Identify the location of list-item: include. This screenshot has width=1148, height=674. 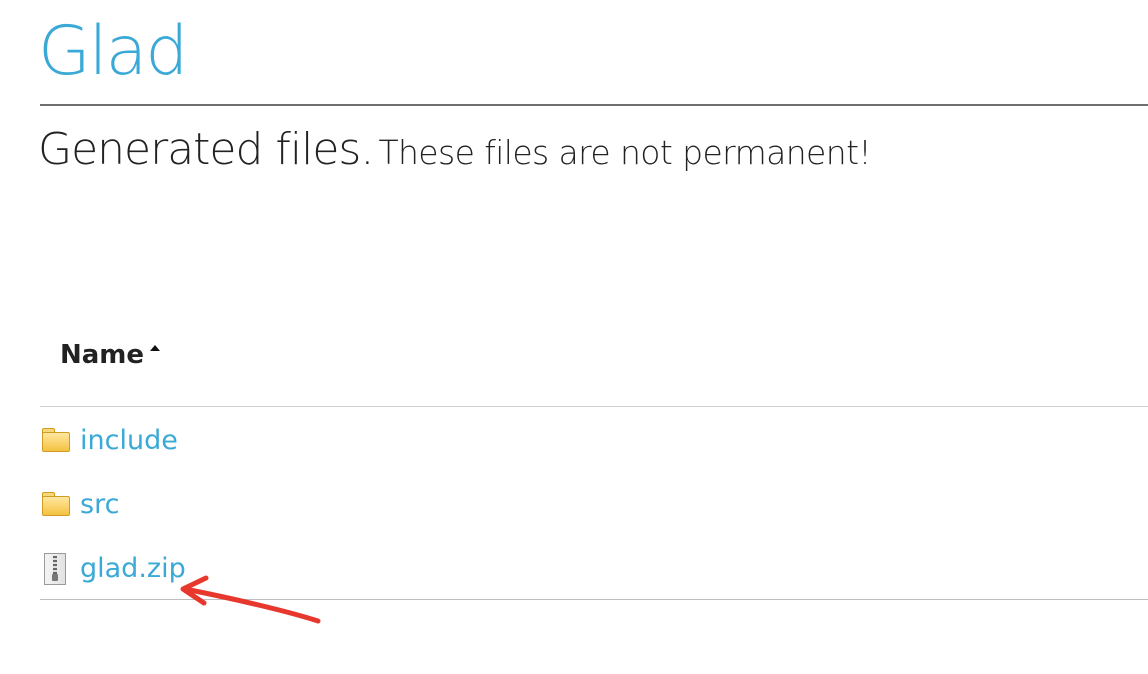
(109, 440).